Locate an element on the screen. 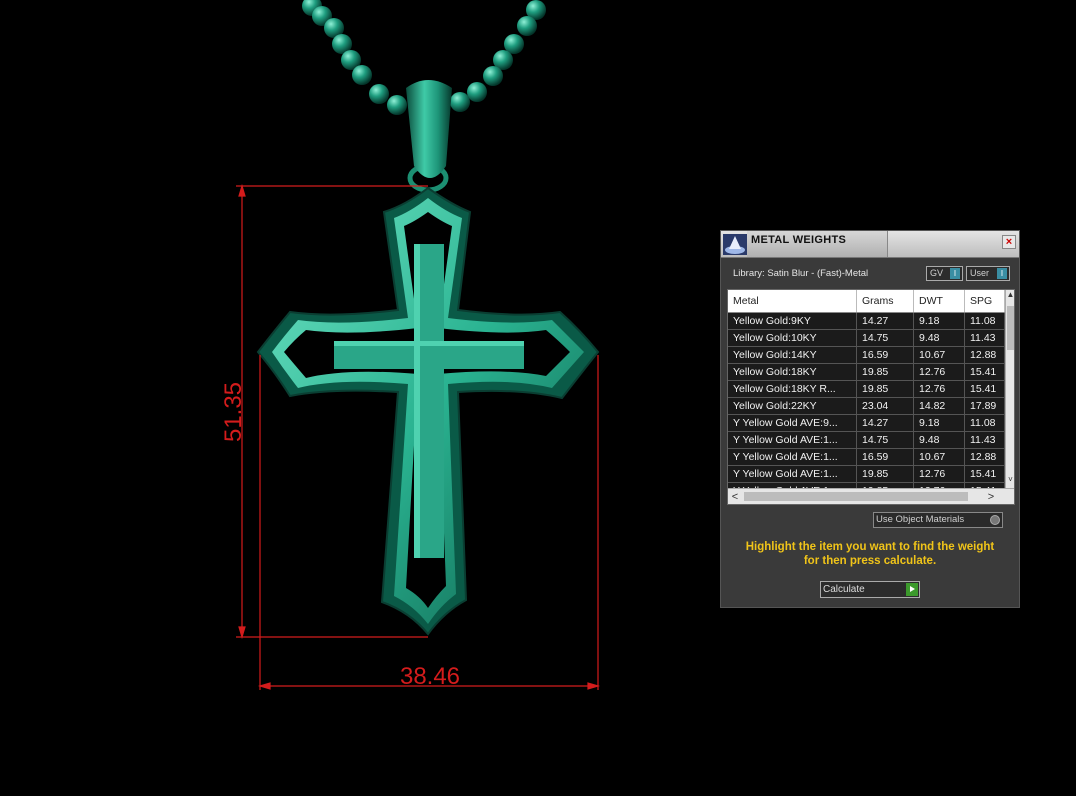 Image resolution: width=1076 pixels, height=796 pixels. column-header-dwt: DWT is located at coordinates (939, 301).